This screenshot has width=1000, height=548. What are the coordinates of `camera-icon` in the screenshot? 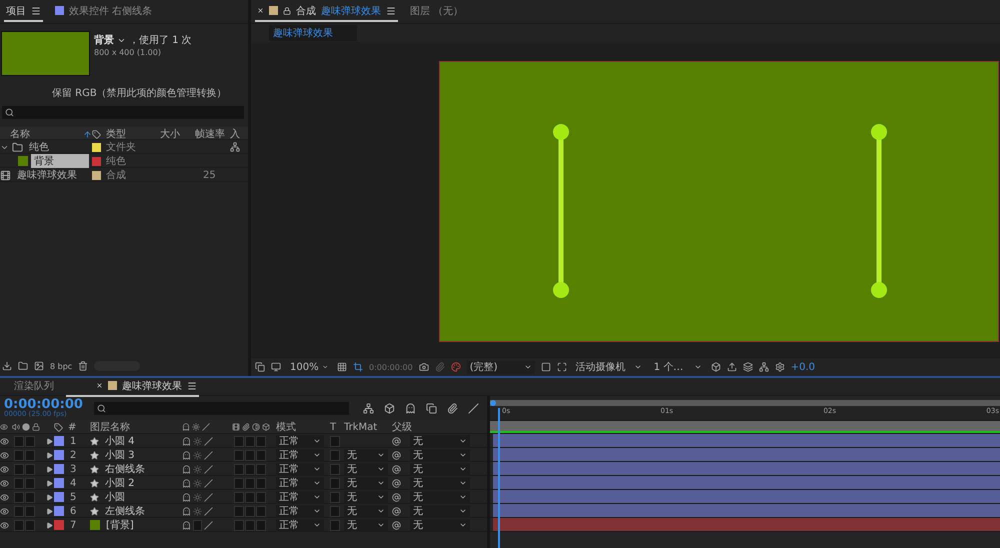 It's located at (423, 367).